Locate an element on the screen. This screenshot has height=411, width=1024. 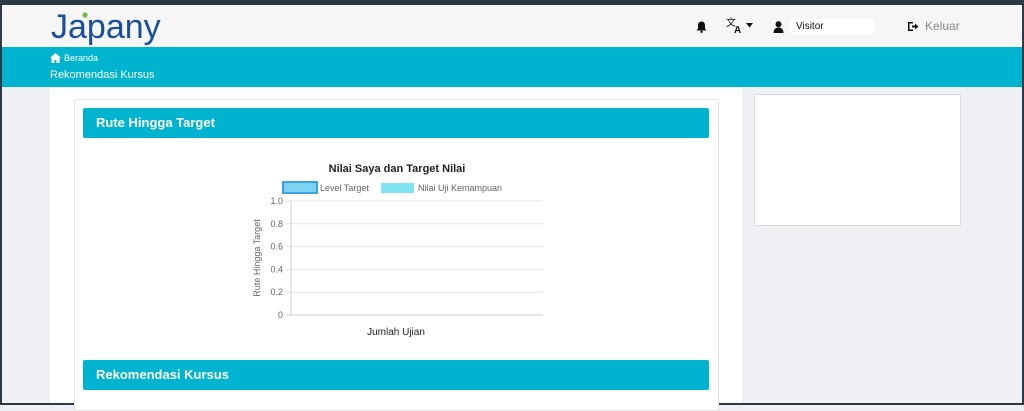
caret-down-icon is located at coordinates (749, 24).